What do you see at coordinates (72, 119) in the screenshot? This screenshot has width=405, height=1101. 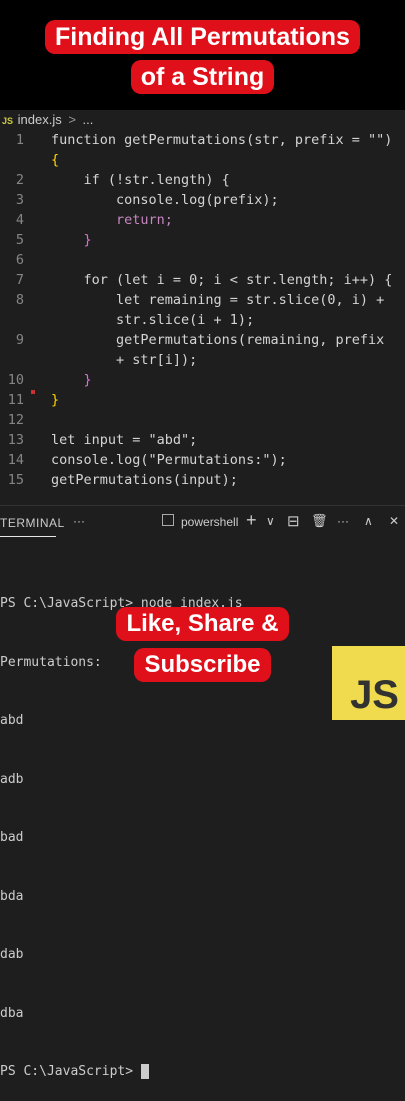 I see `breadcrumb-chevron-icon: >` at bounding box center [72, 119].